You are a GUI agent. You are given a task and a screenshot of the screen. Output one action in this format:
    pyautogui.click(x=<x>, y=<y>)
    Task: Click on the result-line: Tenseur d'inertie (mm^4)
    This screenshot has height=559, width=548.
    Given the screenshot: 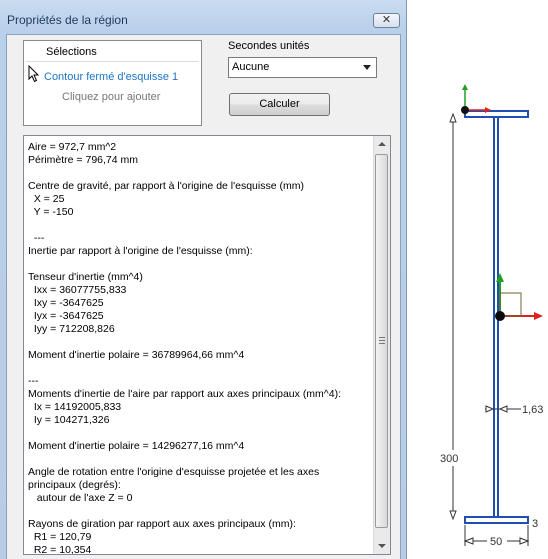 What is the action you would take?
    pyautogui.click(x=85, y=277)
    